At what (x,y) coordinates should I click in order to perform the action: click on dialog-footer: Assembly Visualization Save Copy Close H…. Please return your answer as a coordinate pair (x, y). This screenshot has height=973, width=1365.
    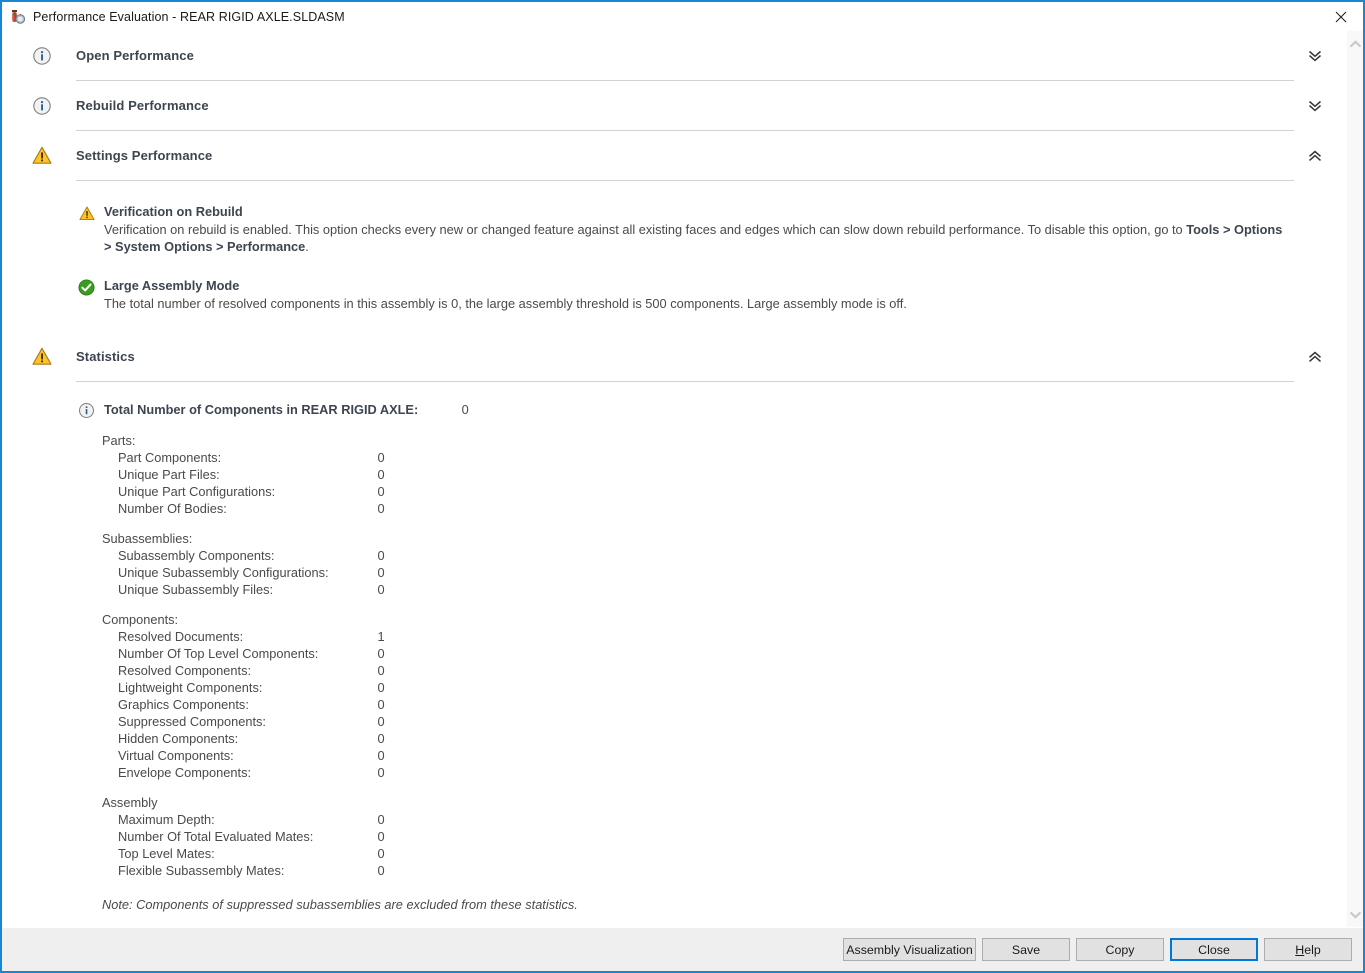
    Looking at the image, I should click on (682, 949).